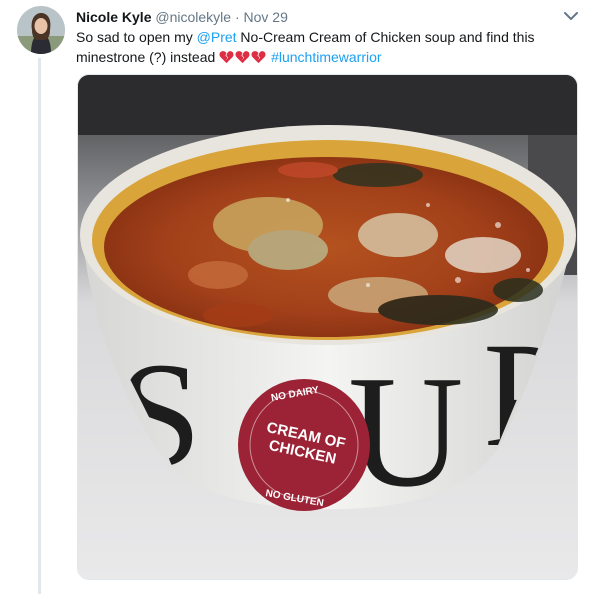  I want to click on hashtag-link: #lunchtimewarrior, so click(326, 57).